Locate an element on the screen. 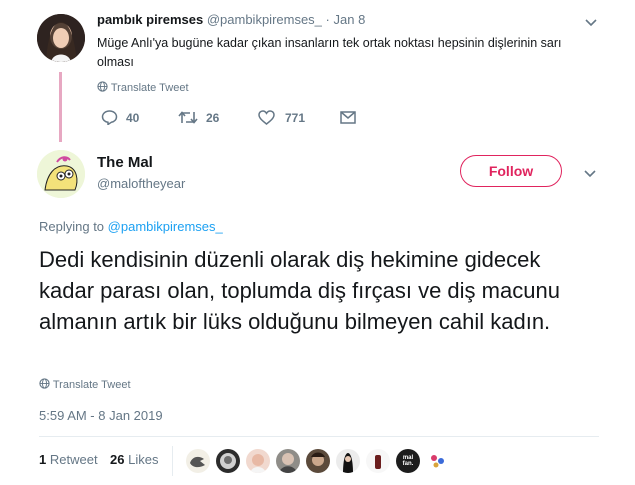 The height and width of the screenshot is (485, 635). like-count: 771 is located at coordinates (295, 117).